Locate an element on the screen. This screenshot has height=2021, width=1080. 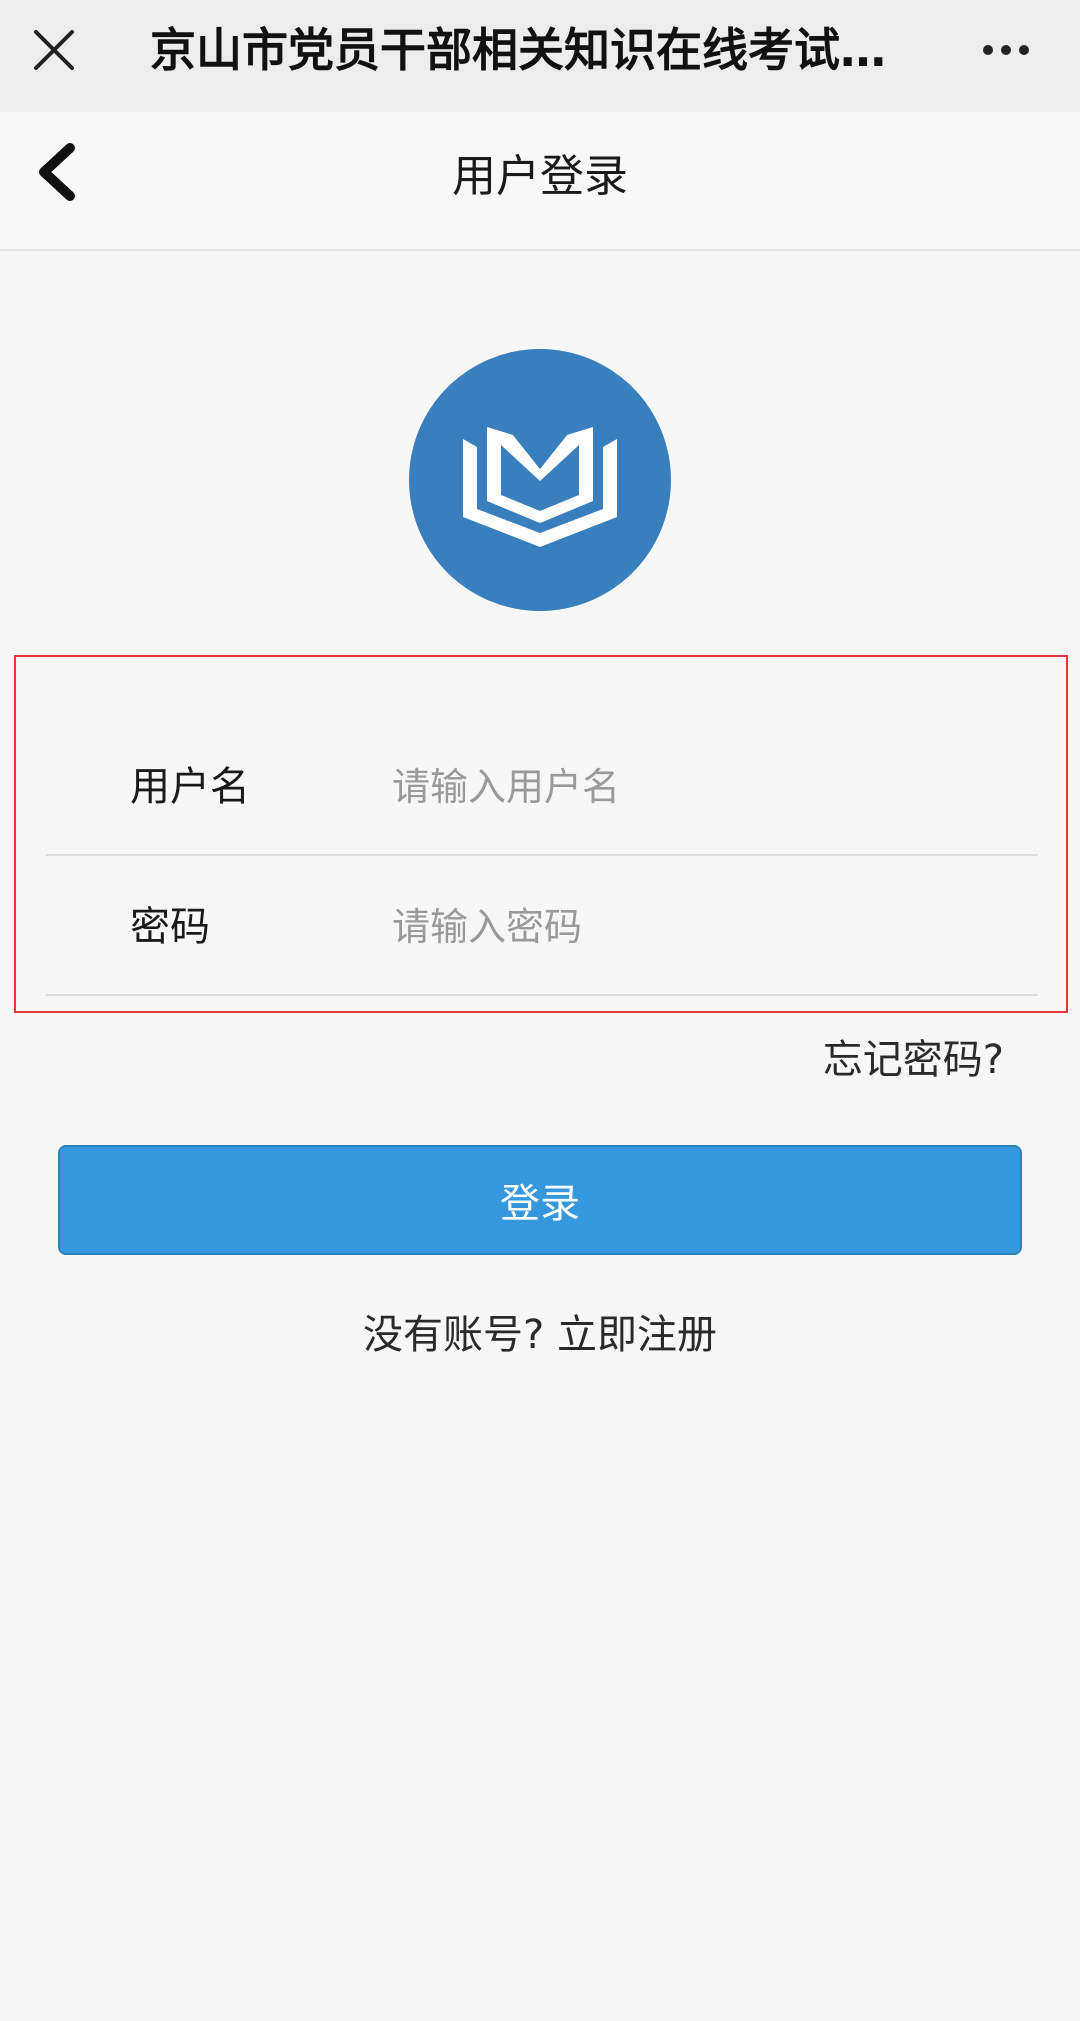
register-prompt: 没有账号? 立即注册 is located at coordinates (540, 1335).